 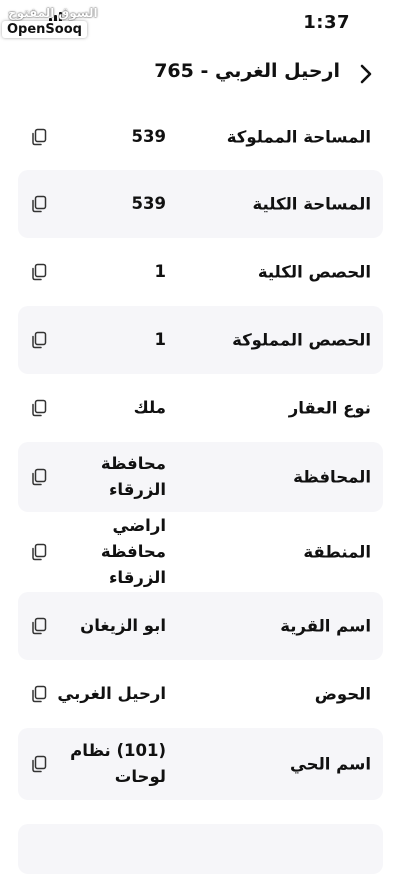 I want to click on detail-label: المحافظة, so click(x=332, y=477).